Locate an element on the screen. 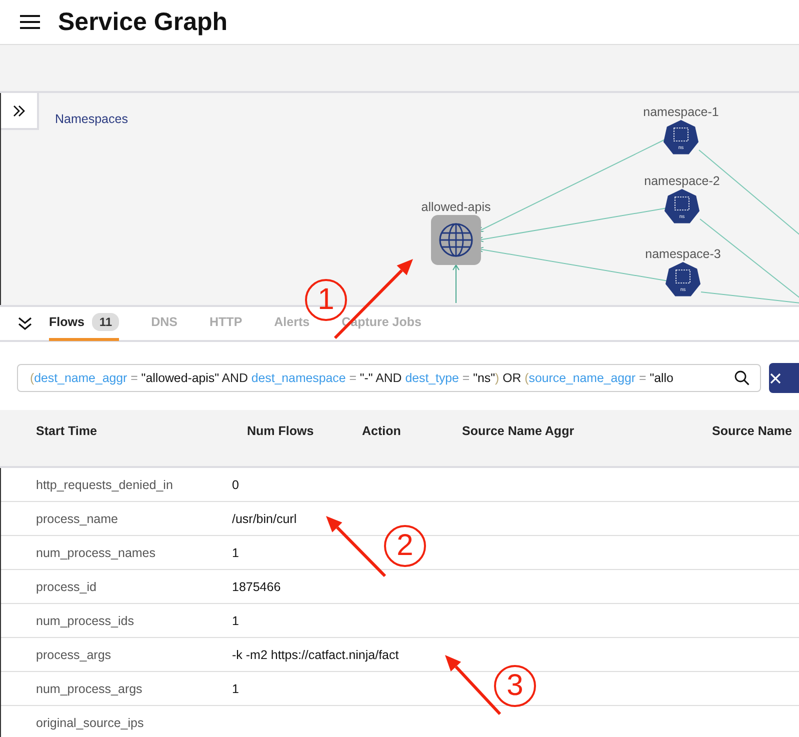 The image size is (799, 737). field-name: num_process_args is located at coordinates (89, 689).